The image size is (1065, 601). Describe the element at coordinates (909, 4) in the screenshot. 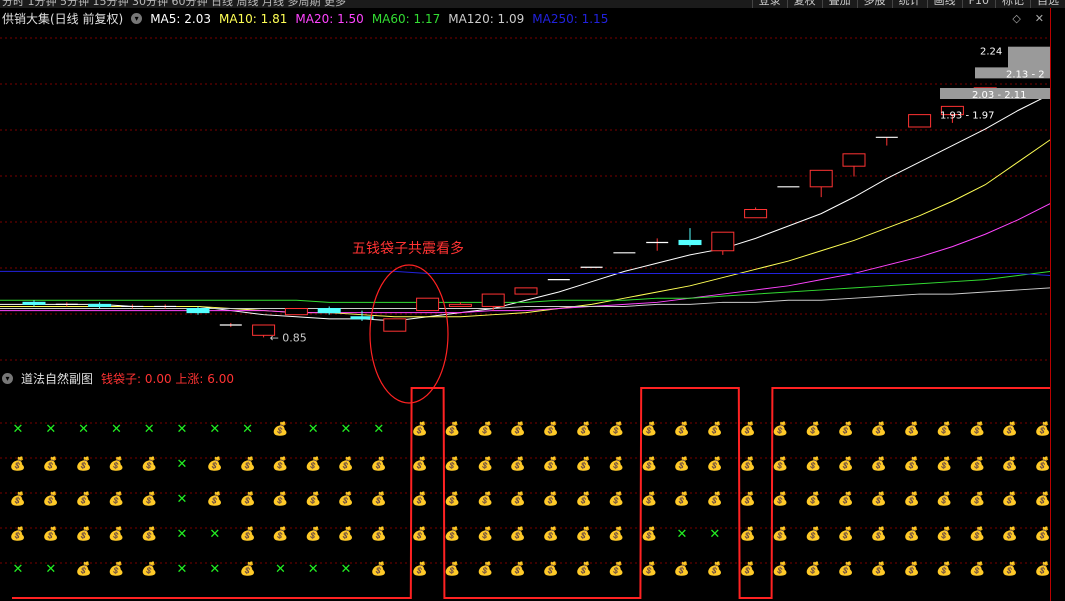

I see `toolbar-button: 统计` at that location.